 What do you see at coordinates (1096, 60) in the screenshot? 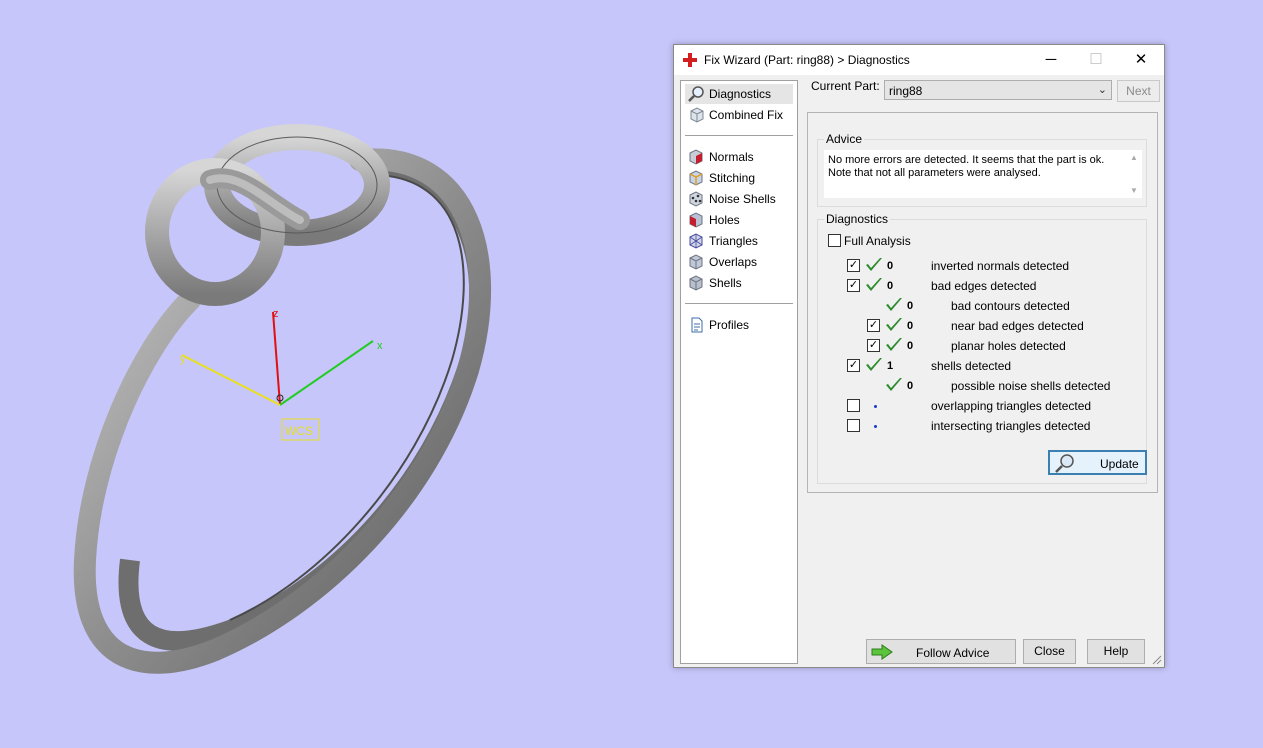
I see `maximize-button: ☐` at bounding box center [1096, 60].